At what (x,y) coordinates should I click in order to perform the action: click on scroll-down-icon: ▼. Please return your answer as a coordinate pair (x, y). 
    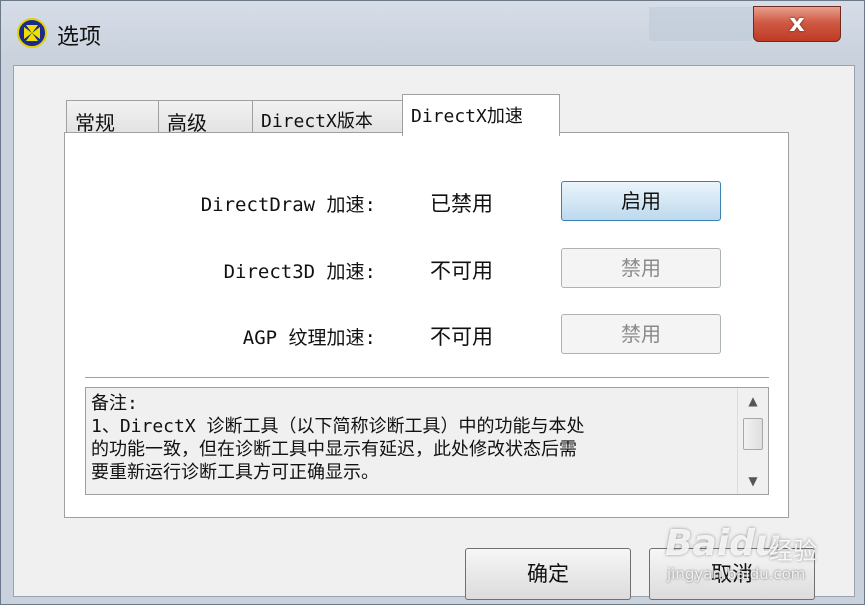
    Looking at the image, I should click on (753, 481).